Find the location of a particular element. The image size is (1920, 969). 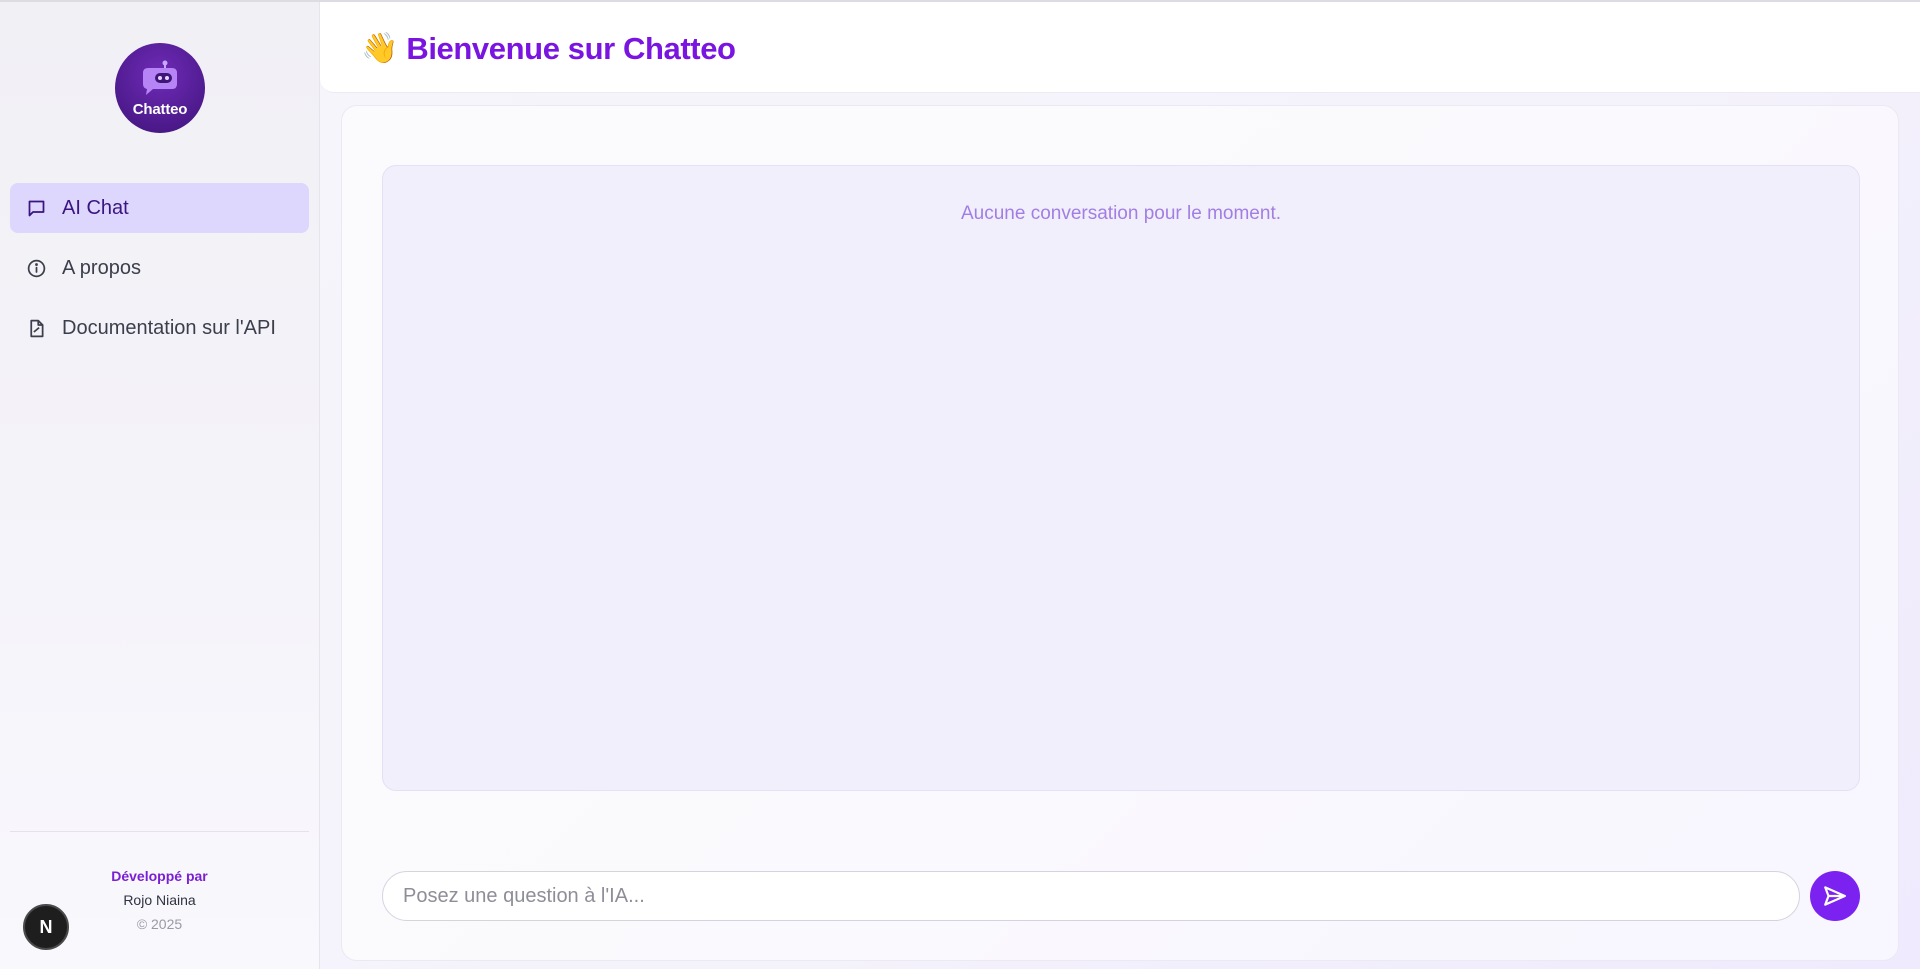

send-button is located at coordinates (1835, 896).